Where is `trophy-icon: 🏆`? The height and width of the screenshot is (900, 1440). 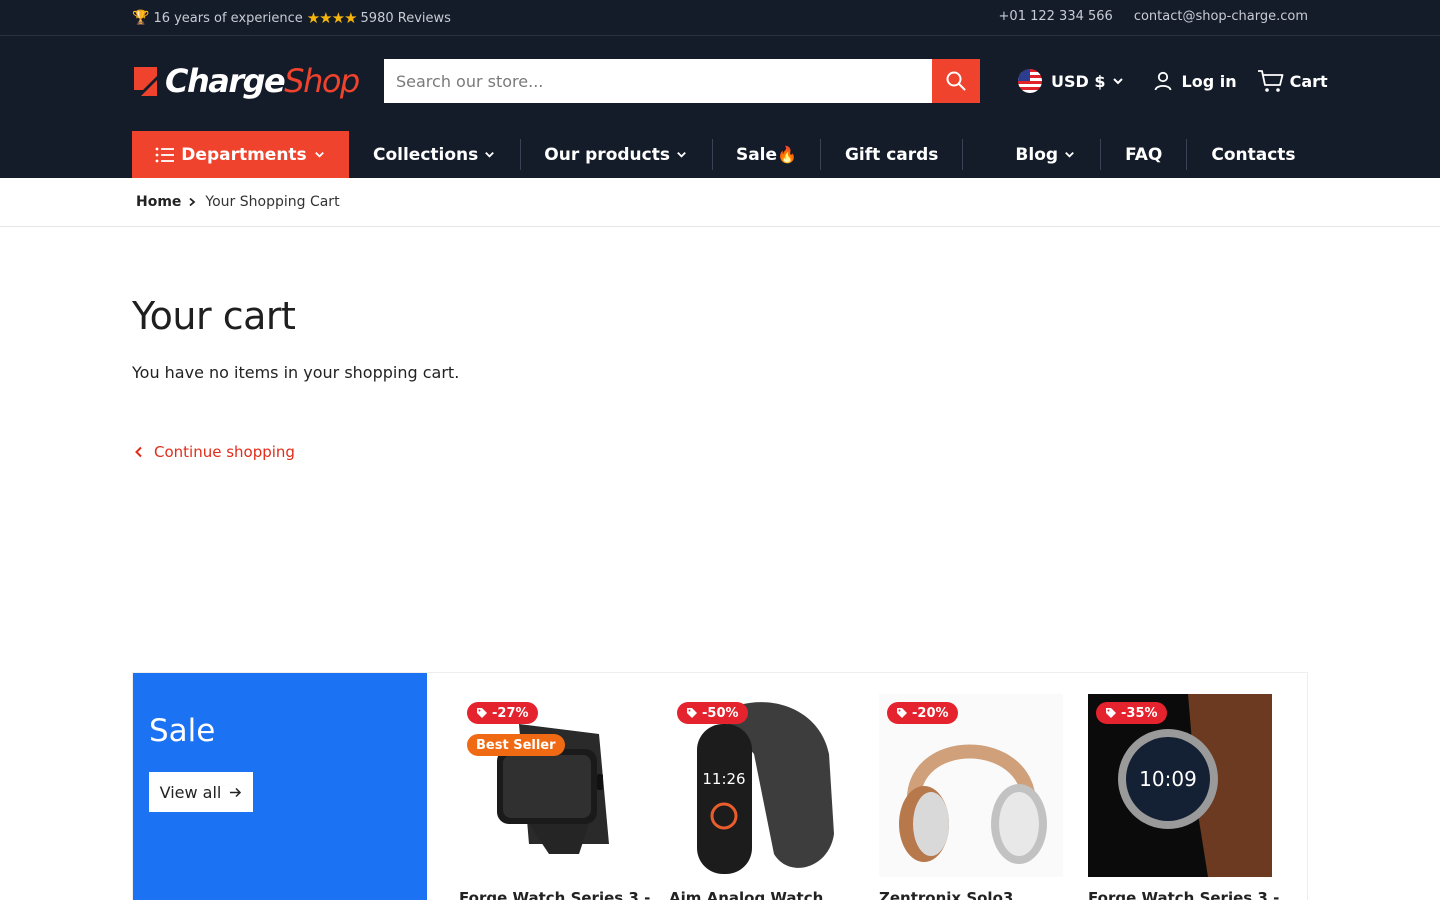
trophy-icon: 🏆 is located at coordinates (141, 18).